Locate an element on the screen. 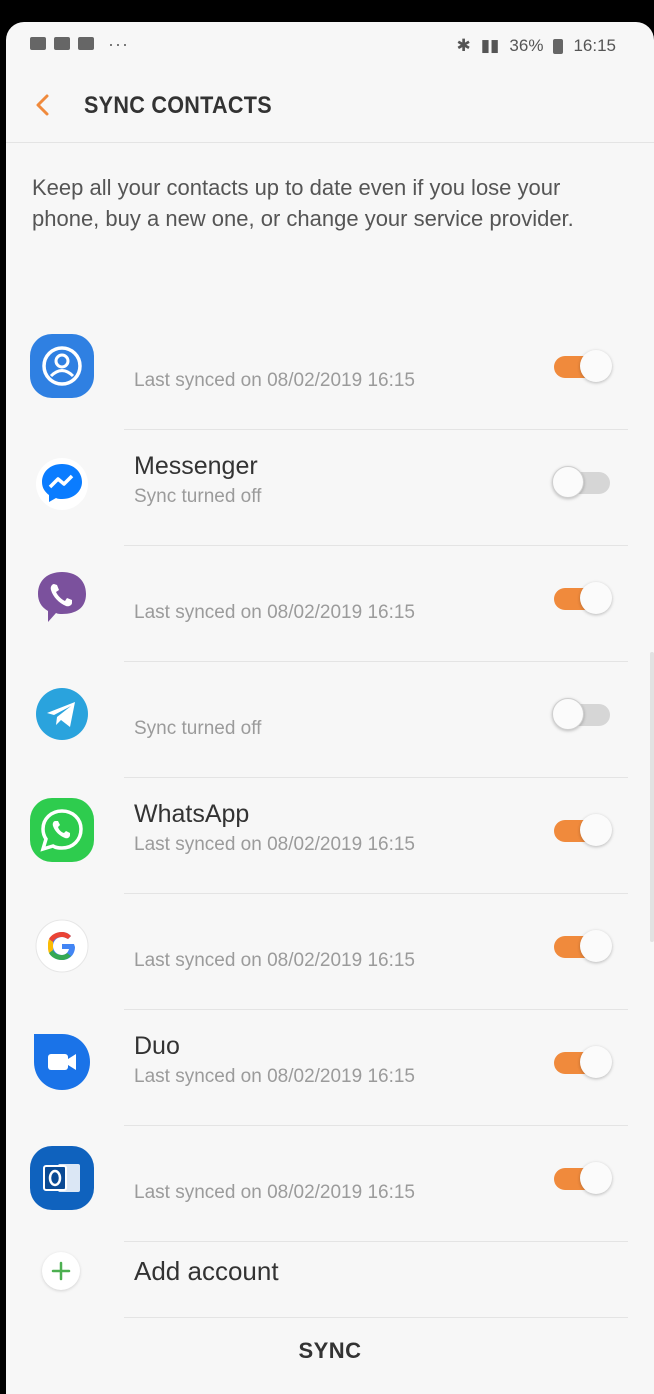 The width and height of the screenshot is (654, 1394). back-arrow-icon is located at coordinates (43, 105).